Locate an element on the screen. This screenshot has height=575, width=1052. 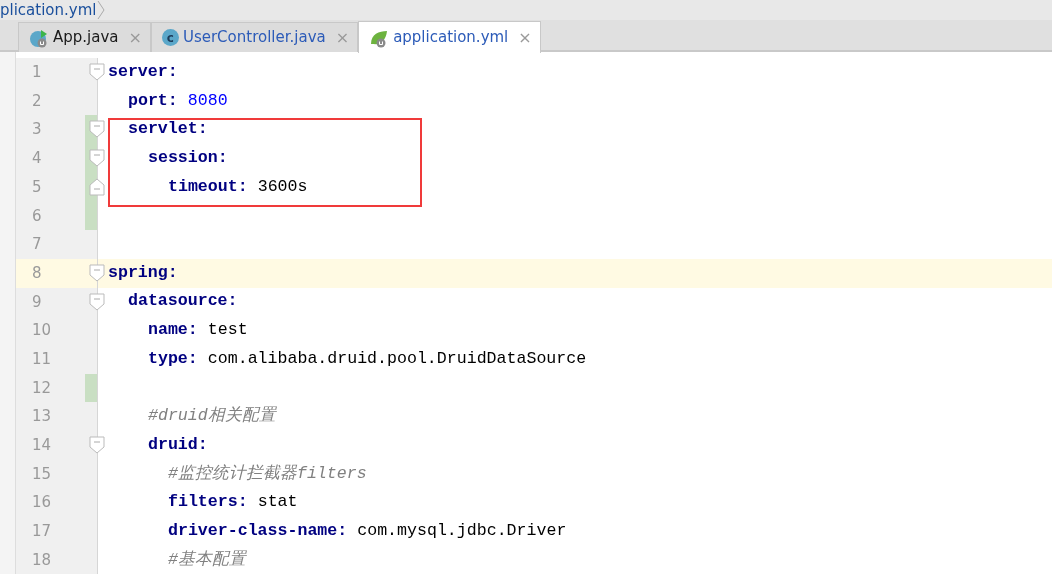
tab-label: UserController.java is located at coordinates (254, 38).